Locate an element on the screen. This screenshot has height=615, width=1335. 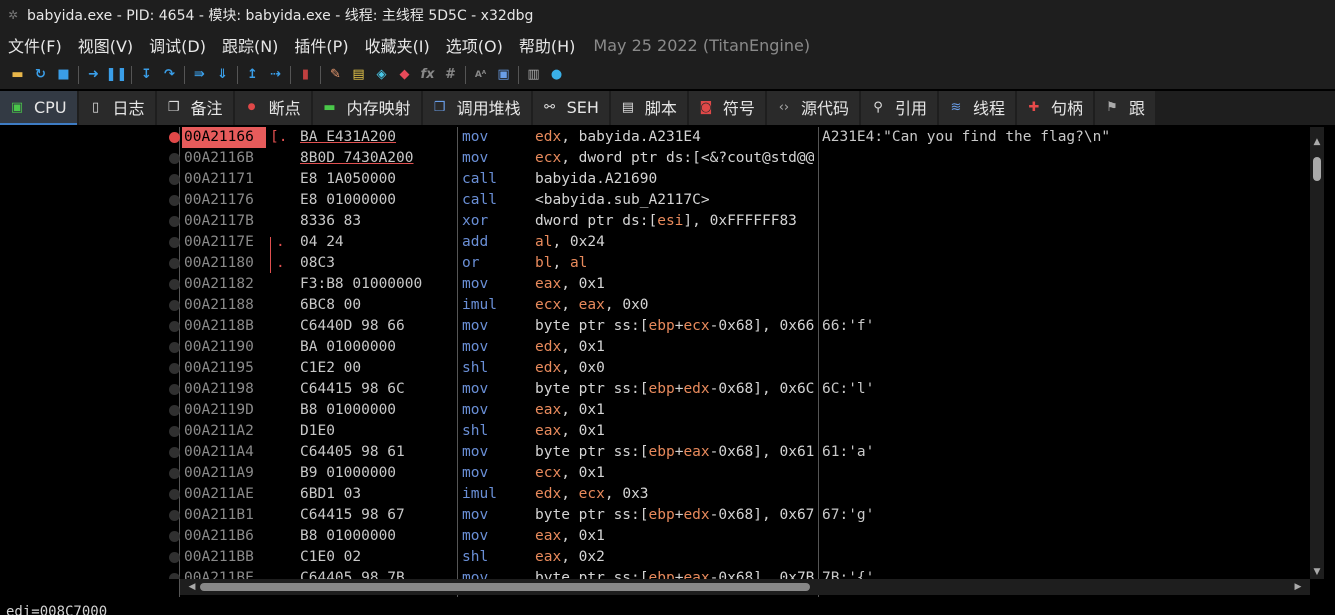
notes-icon: ▥ is located at coordinates (533, 75).